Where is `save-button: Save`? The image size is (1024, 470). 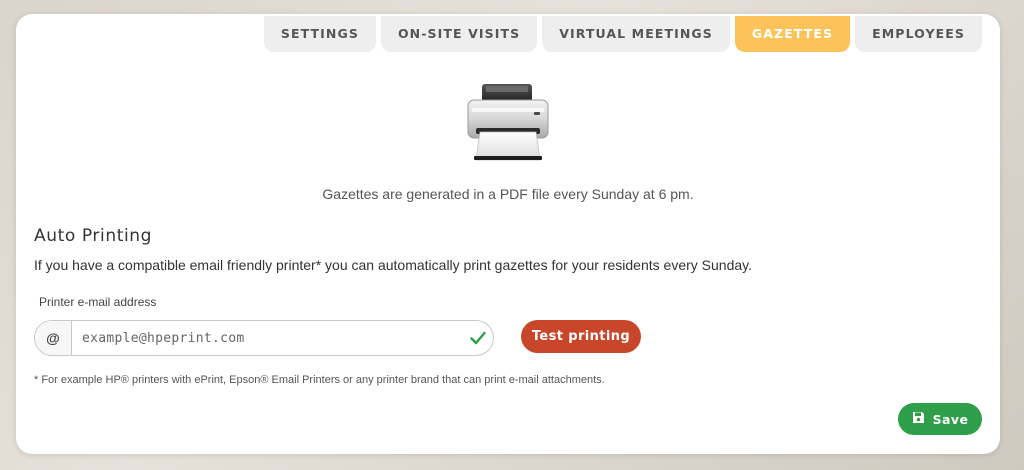
save-button: Save is located at coordinates (940, 419).